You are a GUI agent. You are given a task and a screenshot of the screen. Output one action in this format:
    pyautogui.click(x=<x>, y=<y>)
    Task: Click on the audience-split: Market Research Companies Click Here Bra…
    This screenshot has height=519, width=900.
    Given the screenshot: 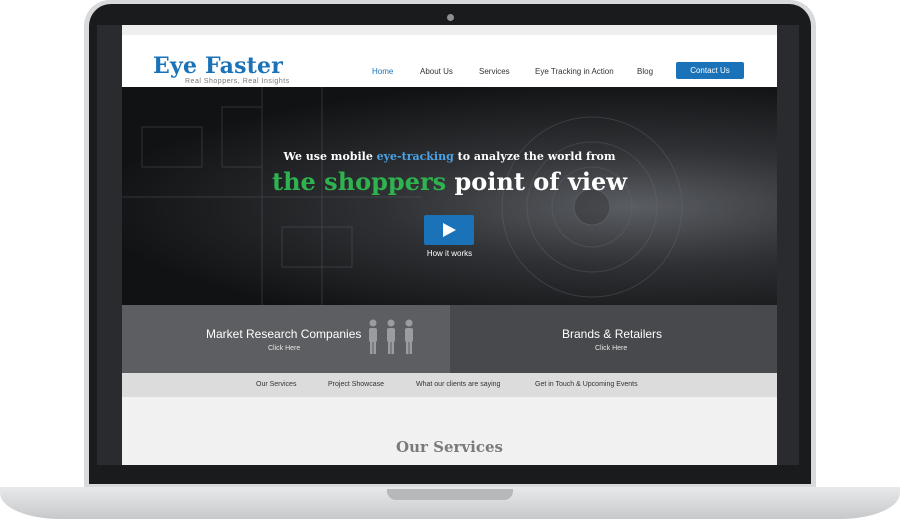 What is the action you would take?
    pyautogui.click(x=449, y=339)
    